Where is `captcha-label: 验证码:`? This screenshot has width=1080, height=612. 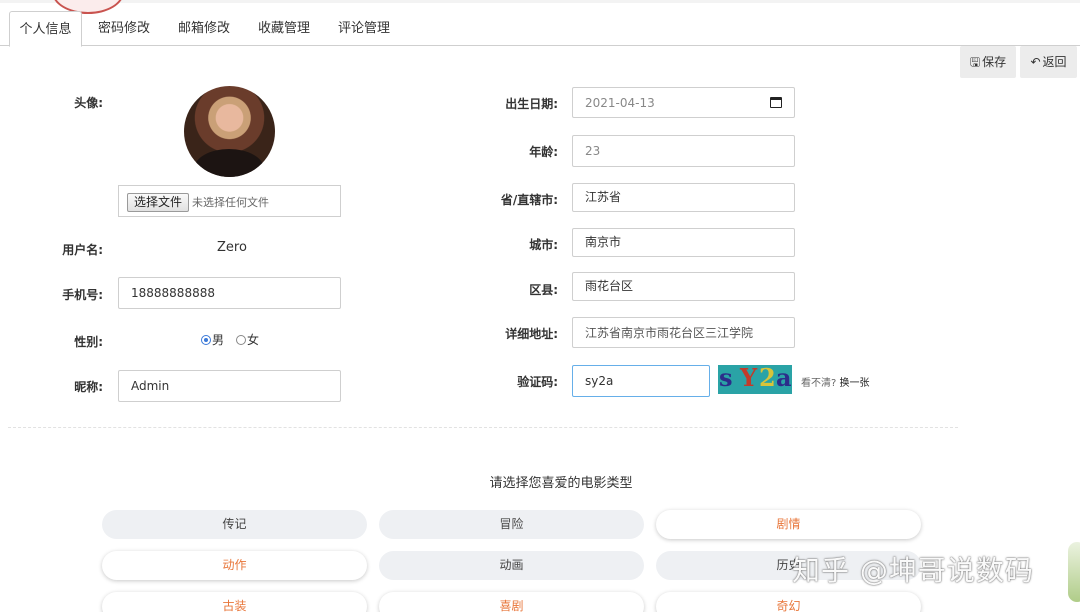 captcha-label: 验证码: is located at coordinates (537, 382).